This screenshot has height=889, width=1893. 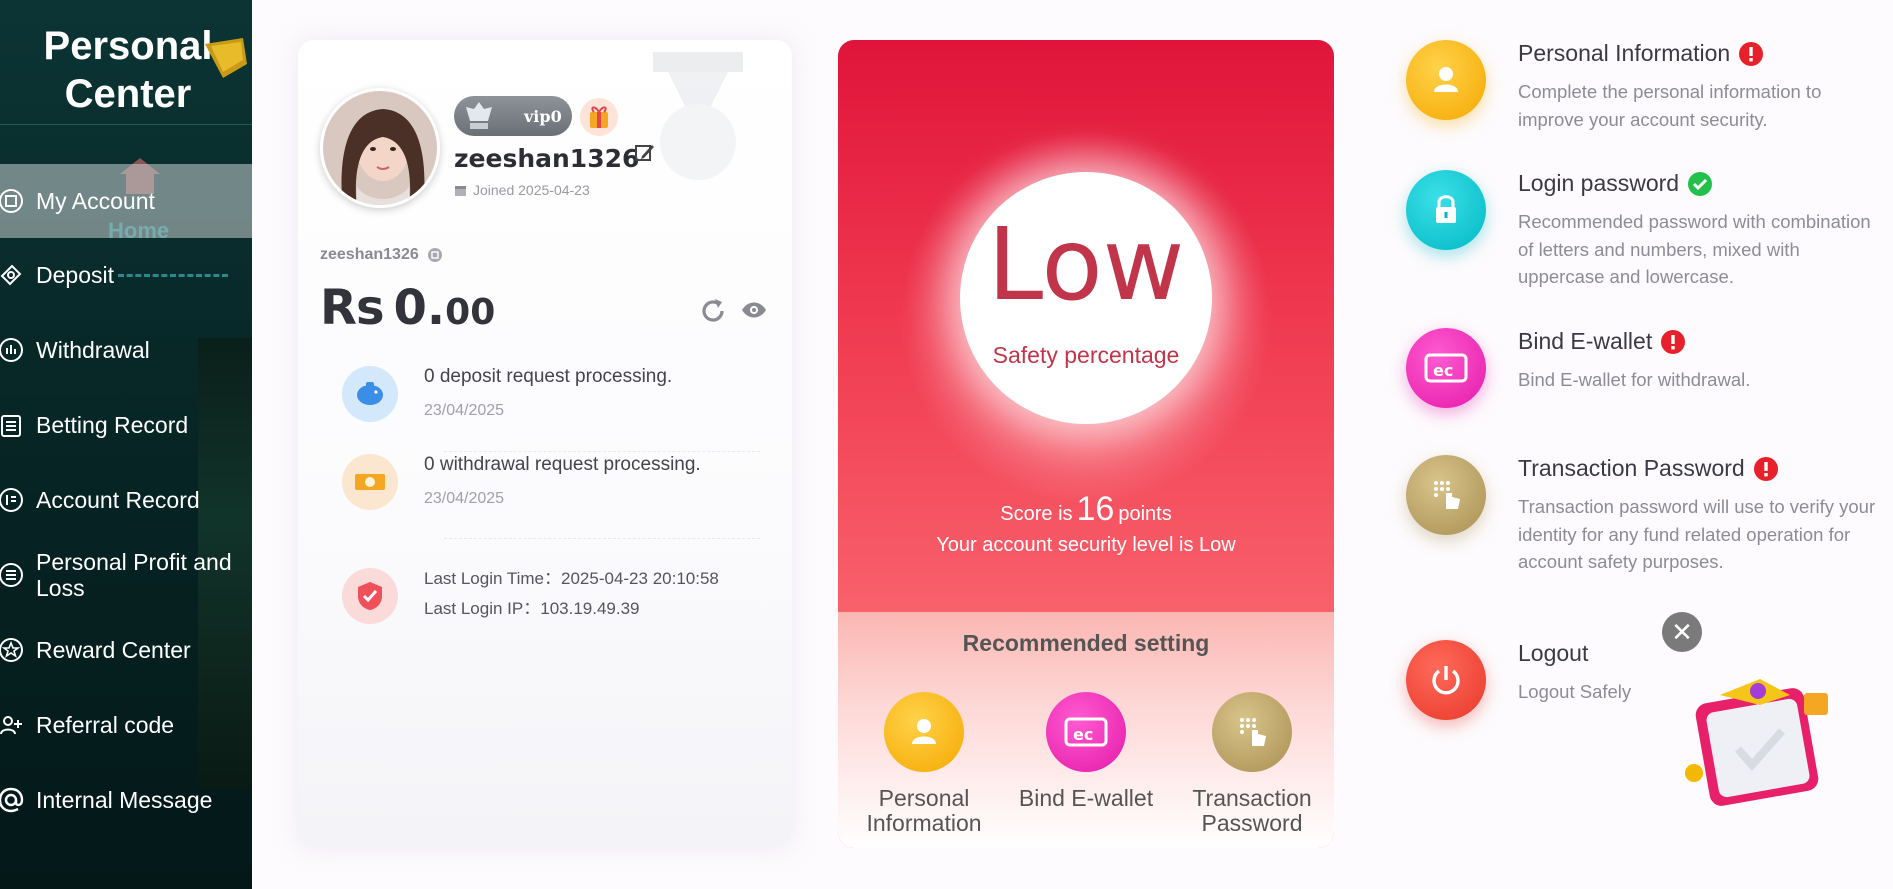 I want to click on clipboard-icon, so click(x=11, y=426).